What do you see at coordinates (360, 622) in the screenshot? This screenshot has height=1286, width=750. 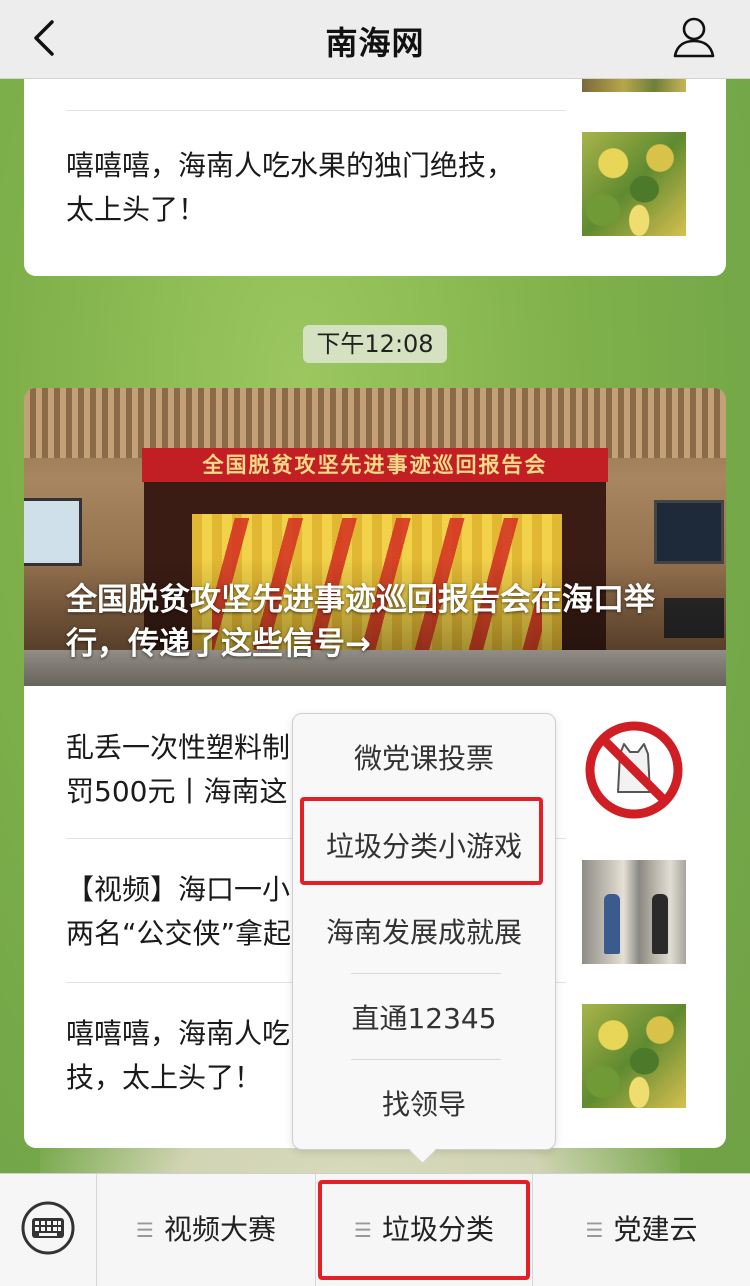 I see `hero-article-title: 全国脱贫攻坚先进事迹巡回报告会在海口举行，传递了这些信号→` at bounding box center [360, 622].